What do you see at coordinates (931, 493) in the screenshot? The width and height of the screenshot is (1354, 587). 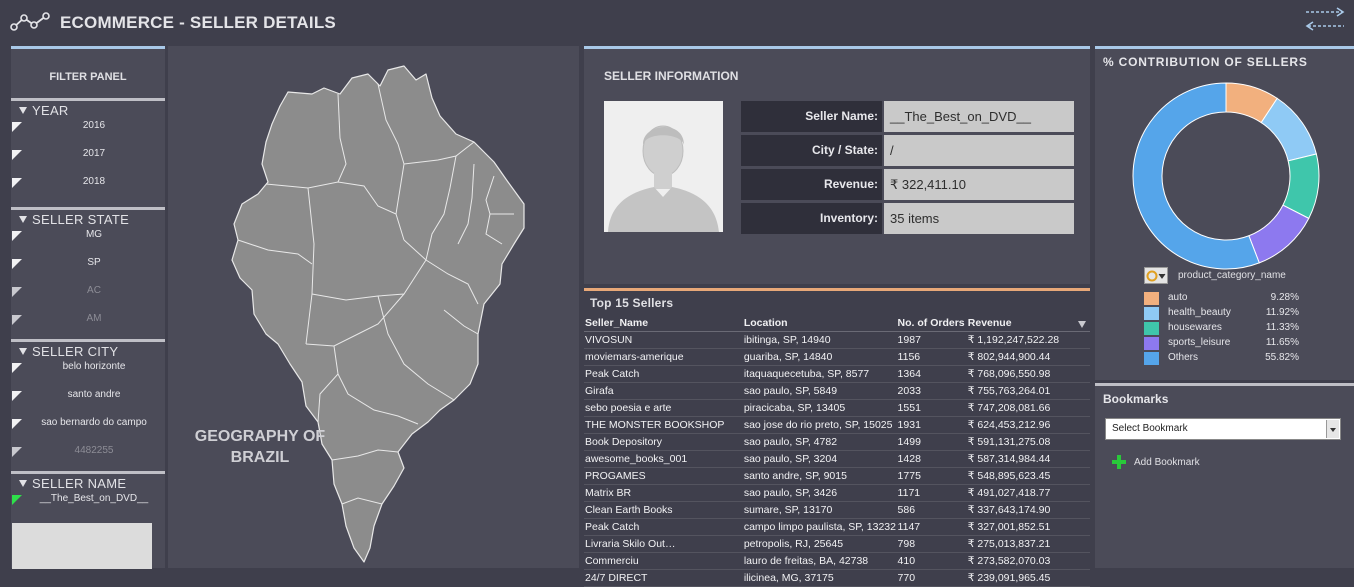 I see `cell-orders: 1171` at bounding box center [931, 493].